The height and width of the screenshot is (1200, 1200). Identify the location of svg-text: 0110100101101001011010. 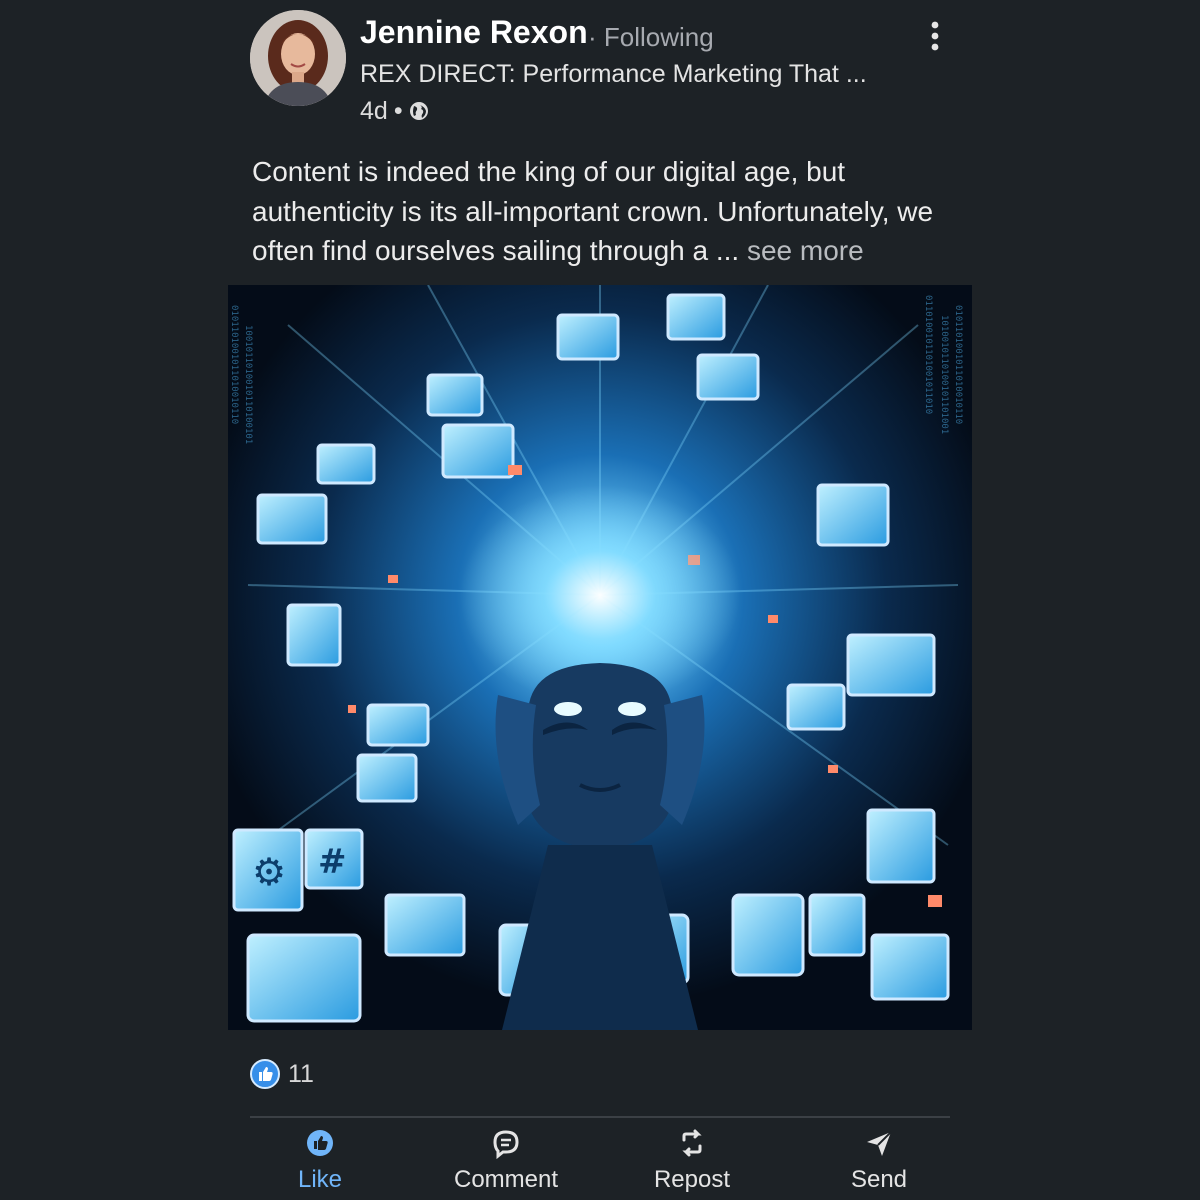
(928, 354).